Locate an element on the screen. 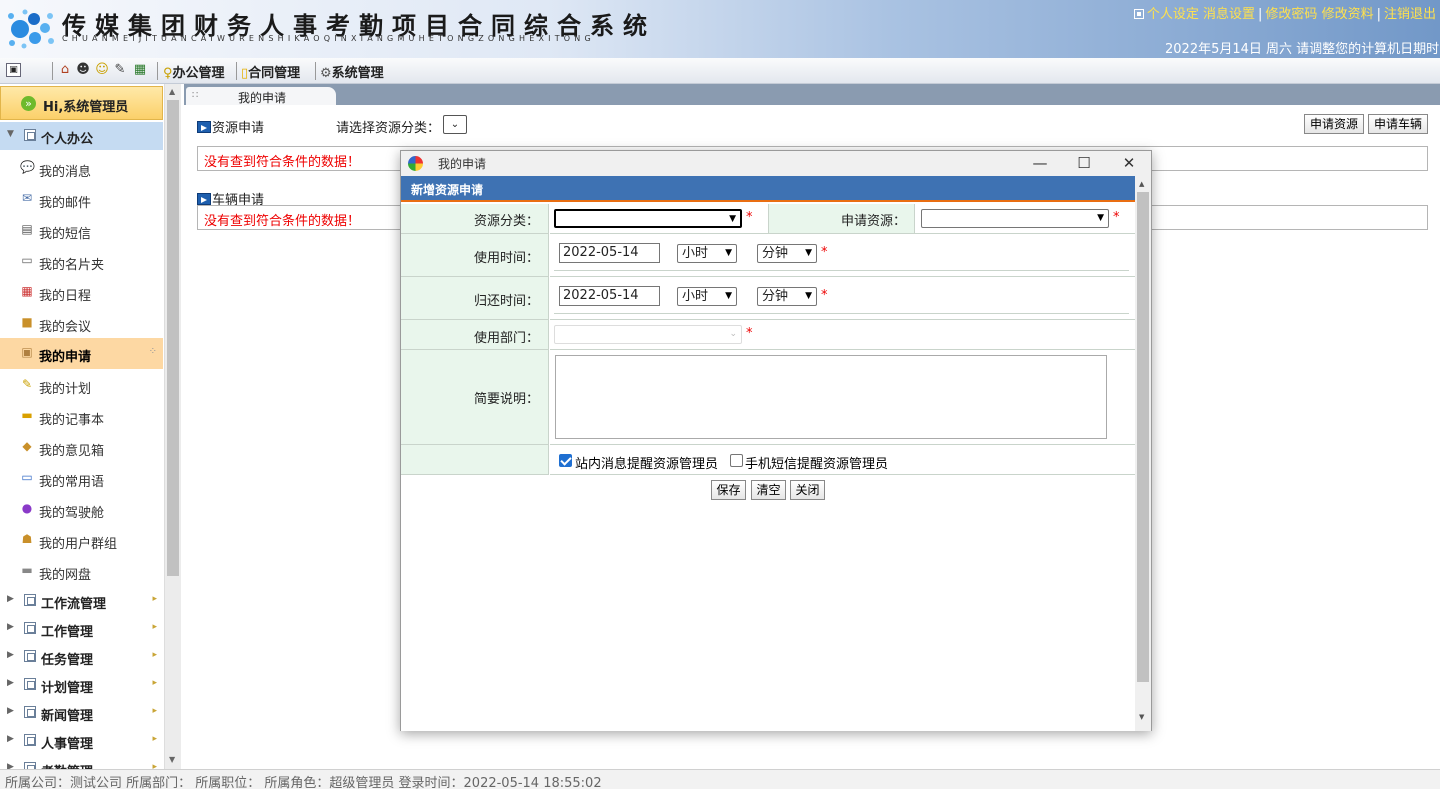 This screenshot has height=789, width=1440. arrow-right-icon is located at coordinates (204, 127).